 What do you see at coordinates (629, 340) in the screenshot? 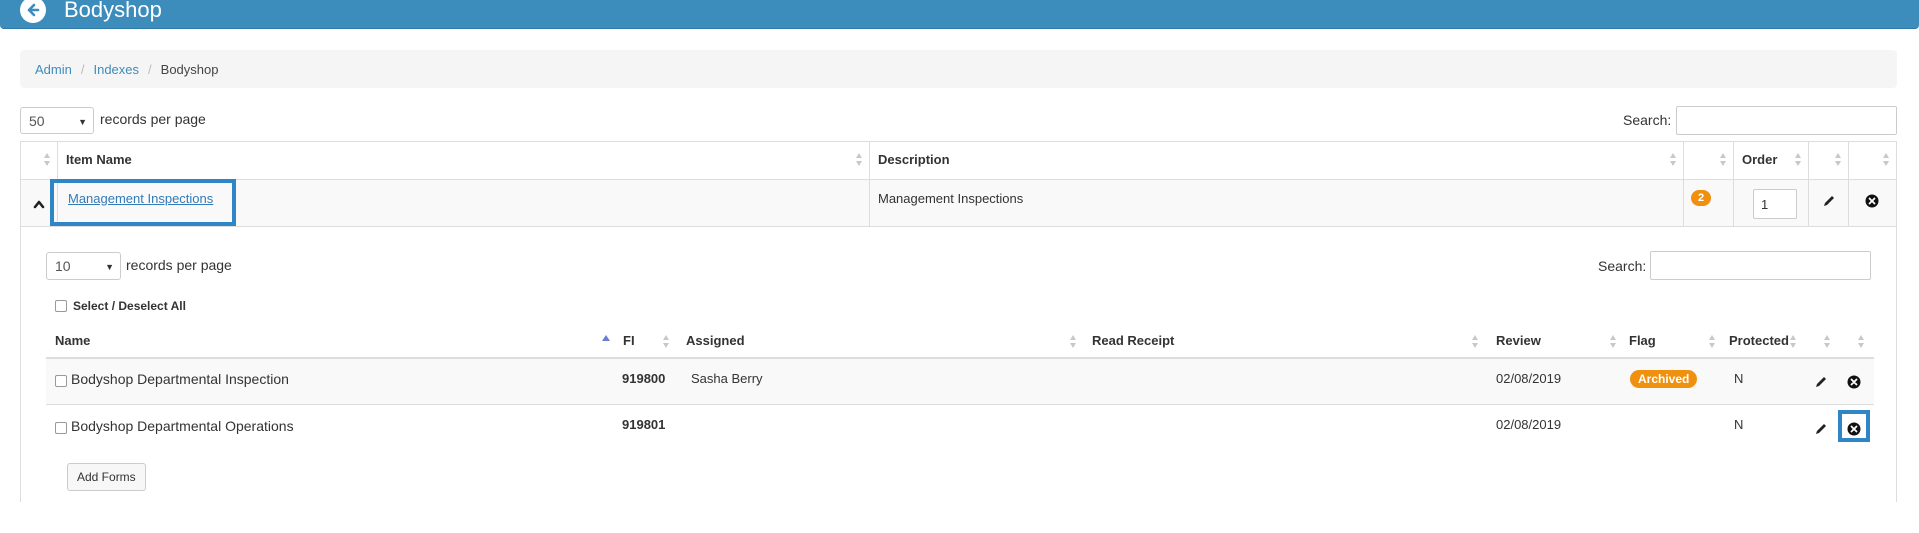
I see `column-header-fi: FI` at bounding box center [629, 340].